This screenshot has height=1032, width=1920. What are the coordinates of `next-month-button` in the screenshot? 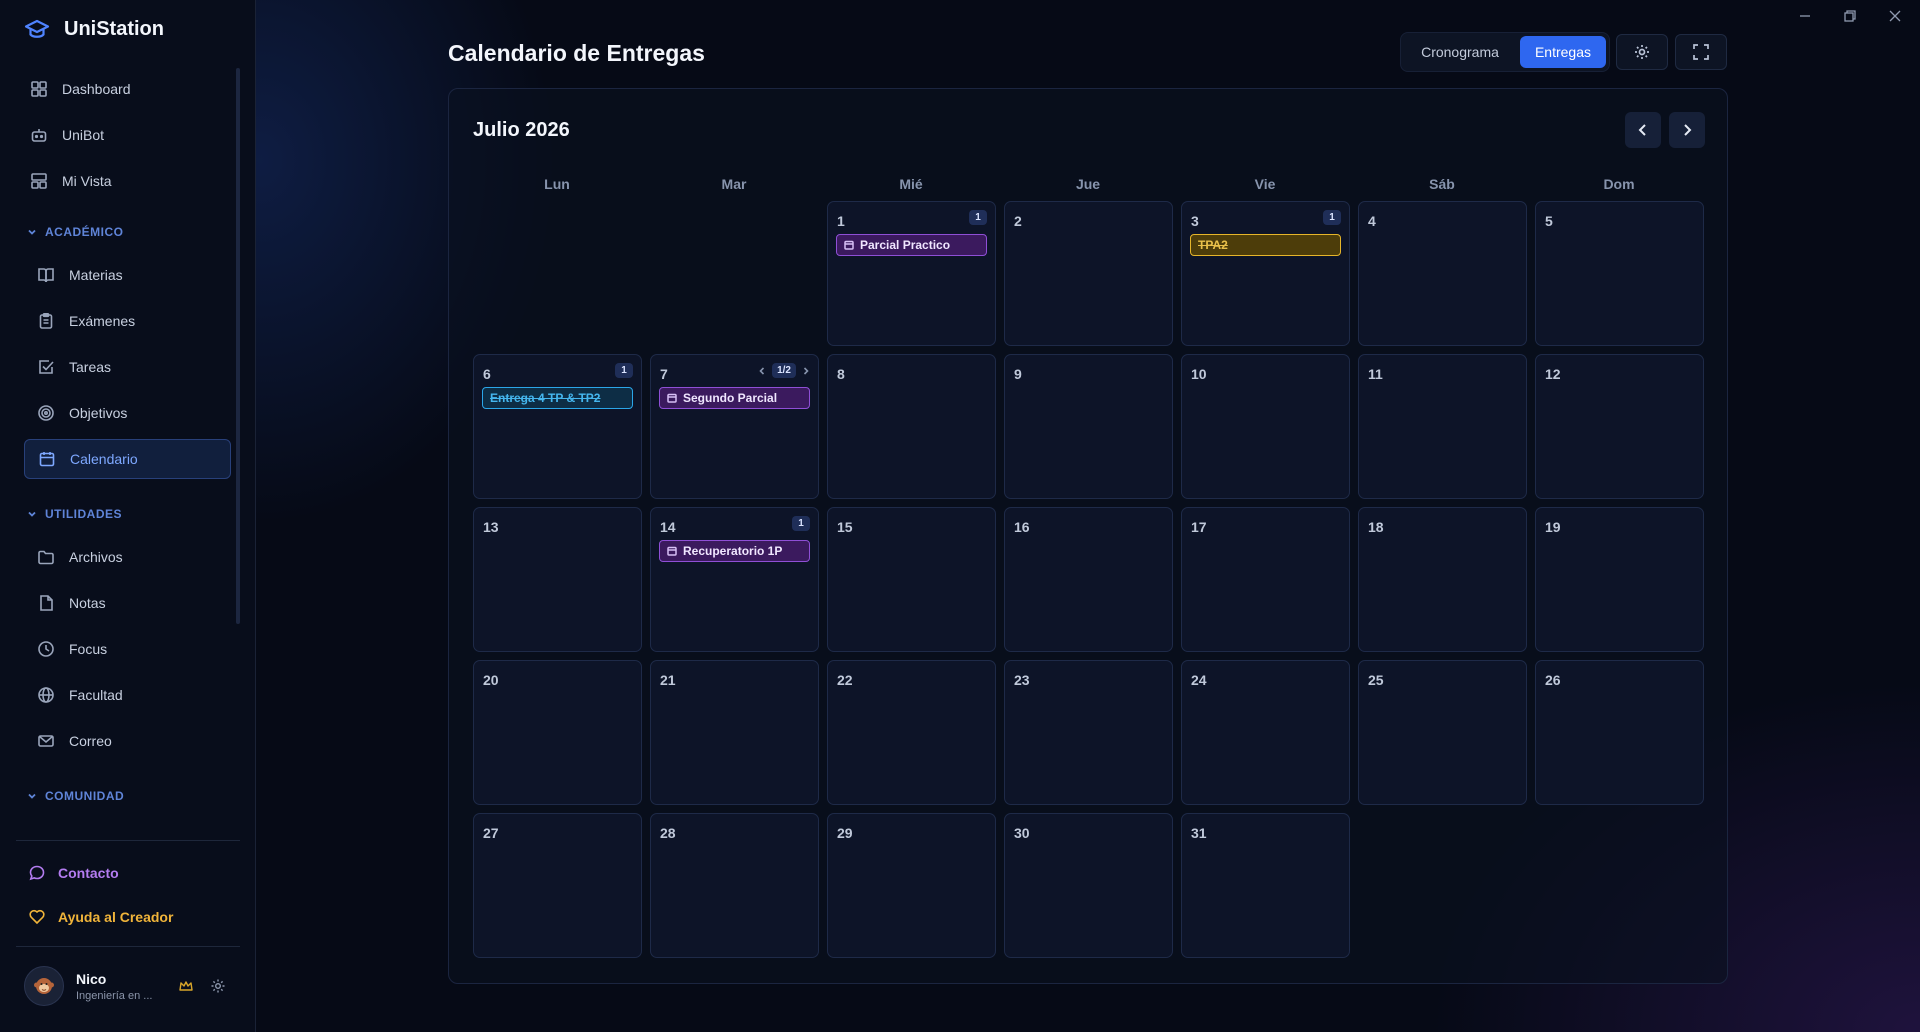 It's located at (1687, 130).